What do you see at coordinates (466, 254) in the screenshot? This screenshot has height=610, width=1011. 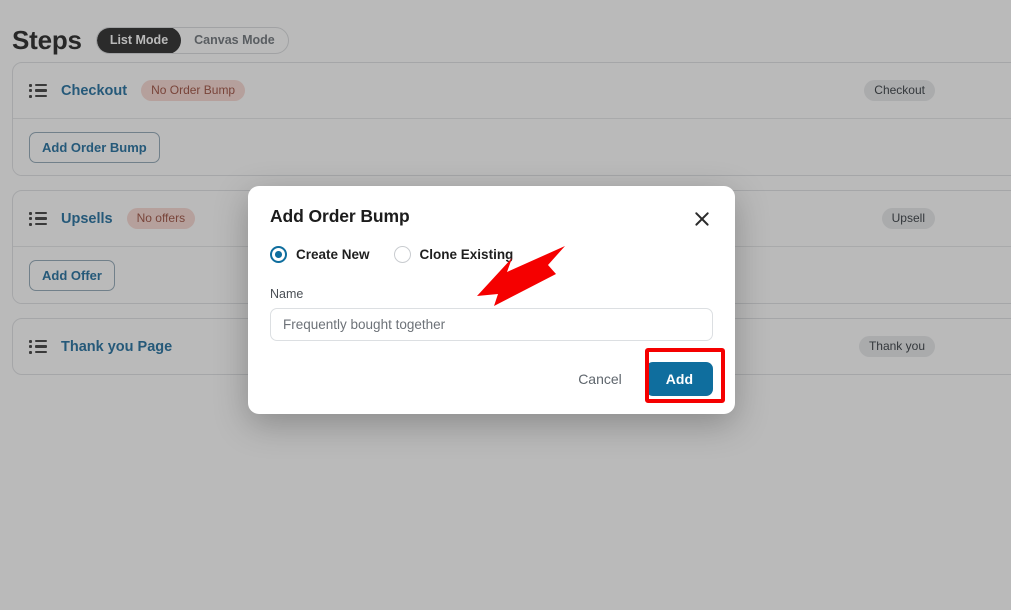 I see `radio-label: Clone Existing` at bounding box center [466, 254].